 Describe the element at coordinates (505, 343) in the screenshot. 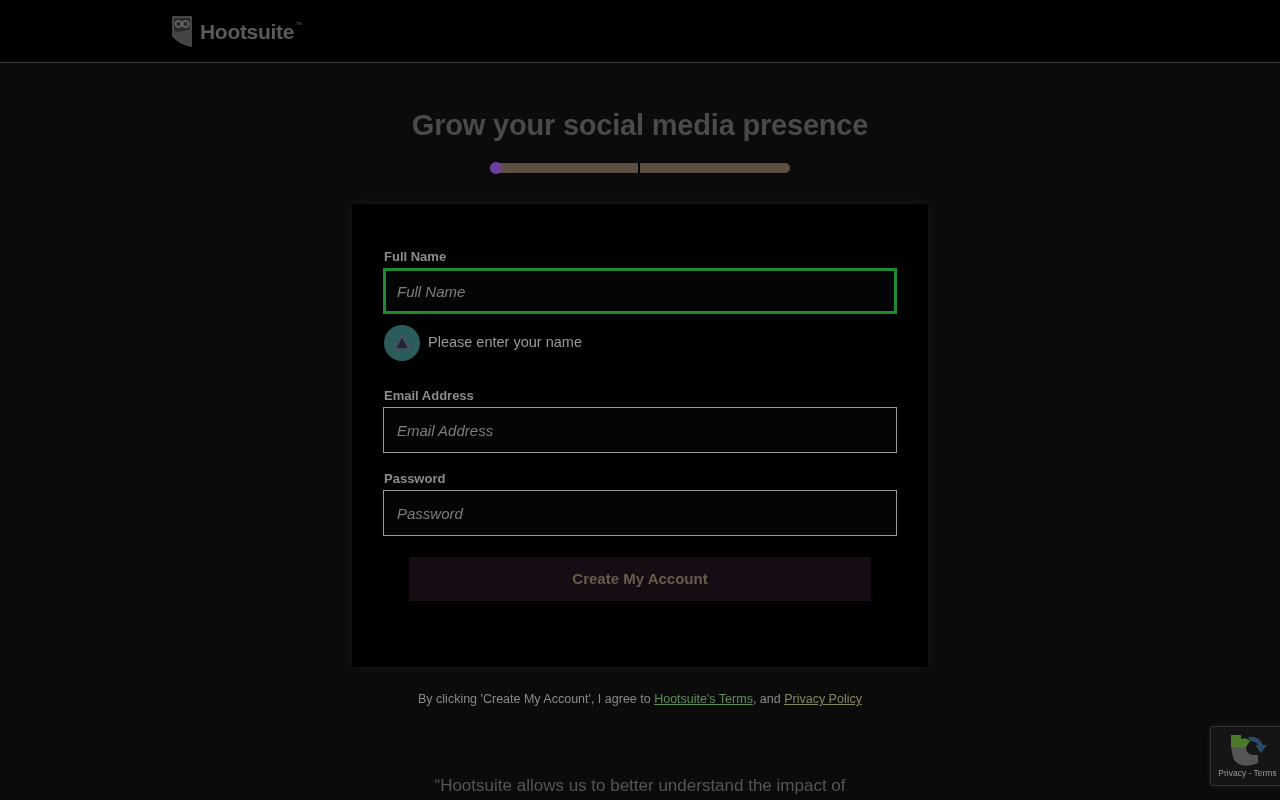

I see `error-message: Please enter your name` at that location.